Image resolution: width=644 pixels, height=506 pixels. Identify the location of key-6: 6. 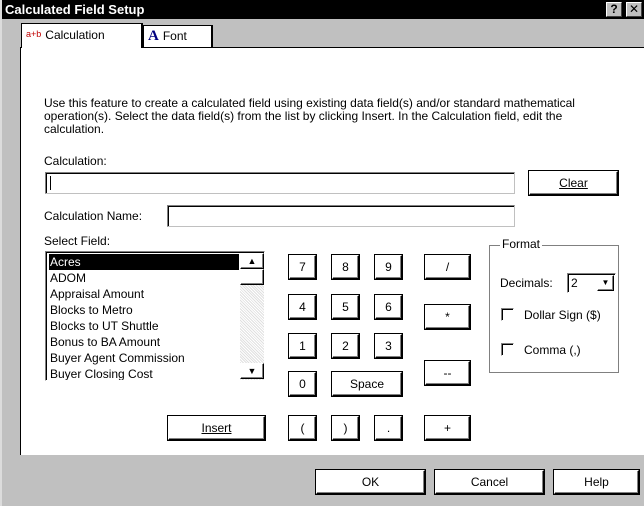
(388, 307).